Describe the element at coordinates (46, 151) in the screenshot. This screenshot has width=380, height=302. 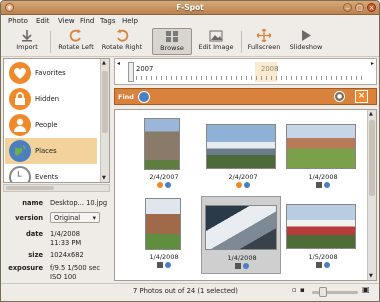
I see `sidebar-item-label: Places` at that location.